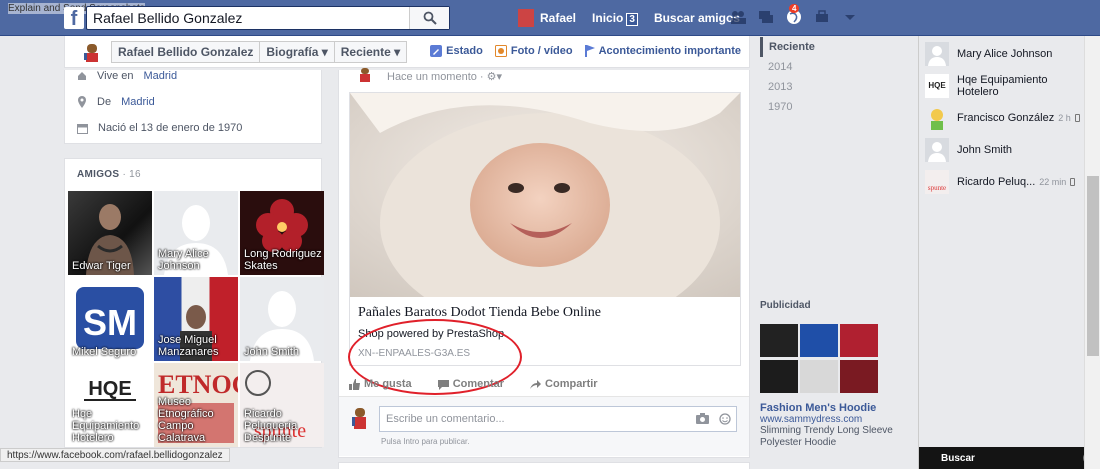  What do you see at coordinates (101, 266) in the screenshot?
I see `friend-name: Edwar Tiger` at bounding box center [101, 266].